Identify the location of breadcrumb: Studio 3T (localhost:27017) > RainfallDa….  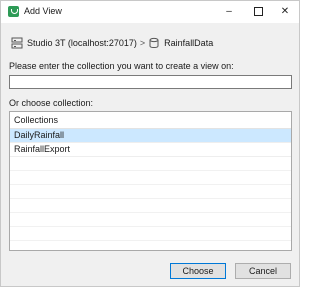
(112, 43).